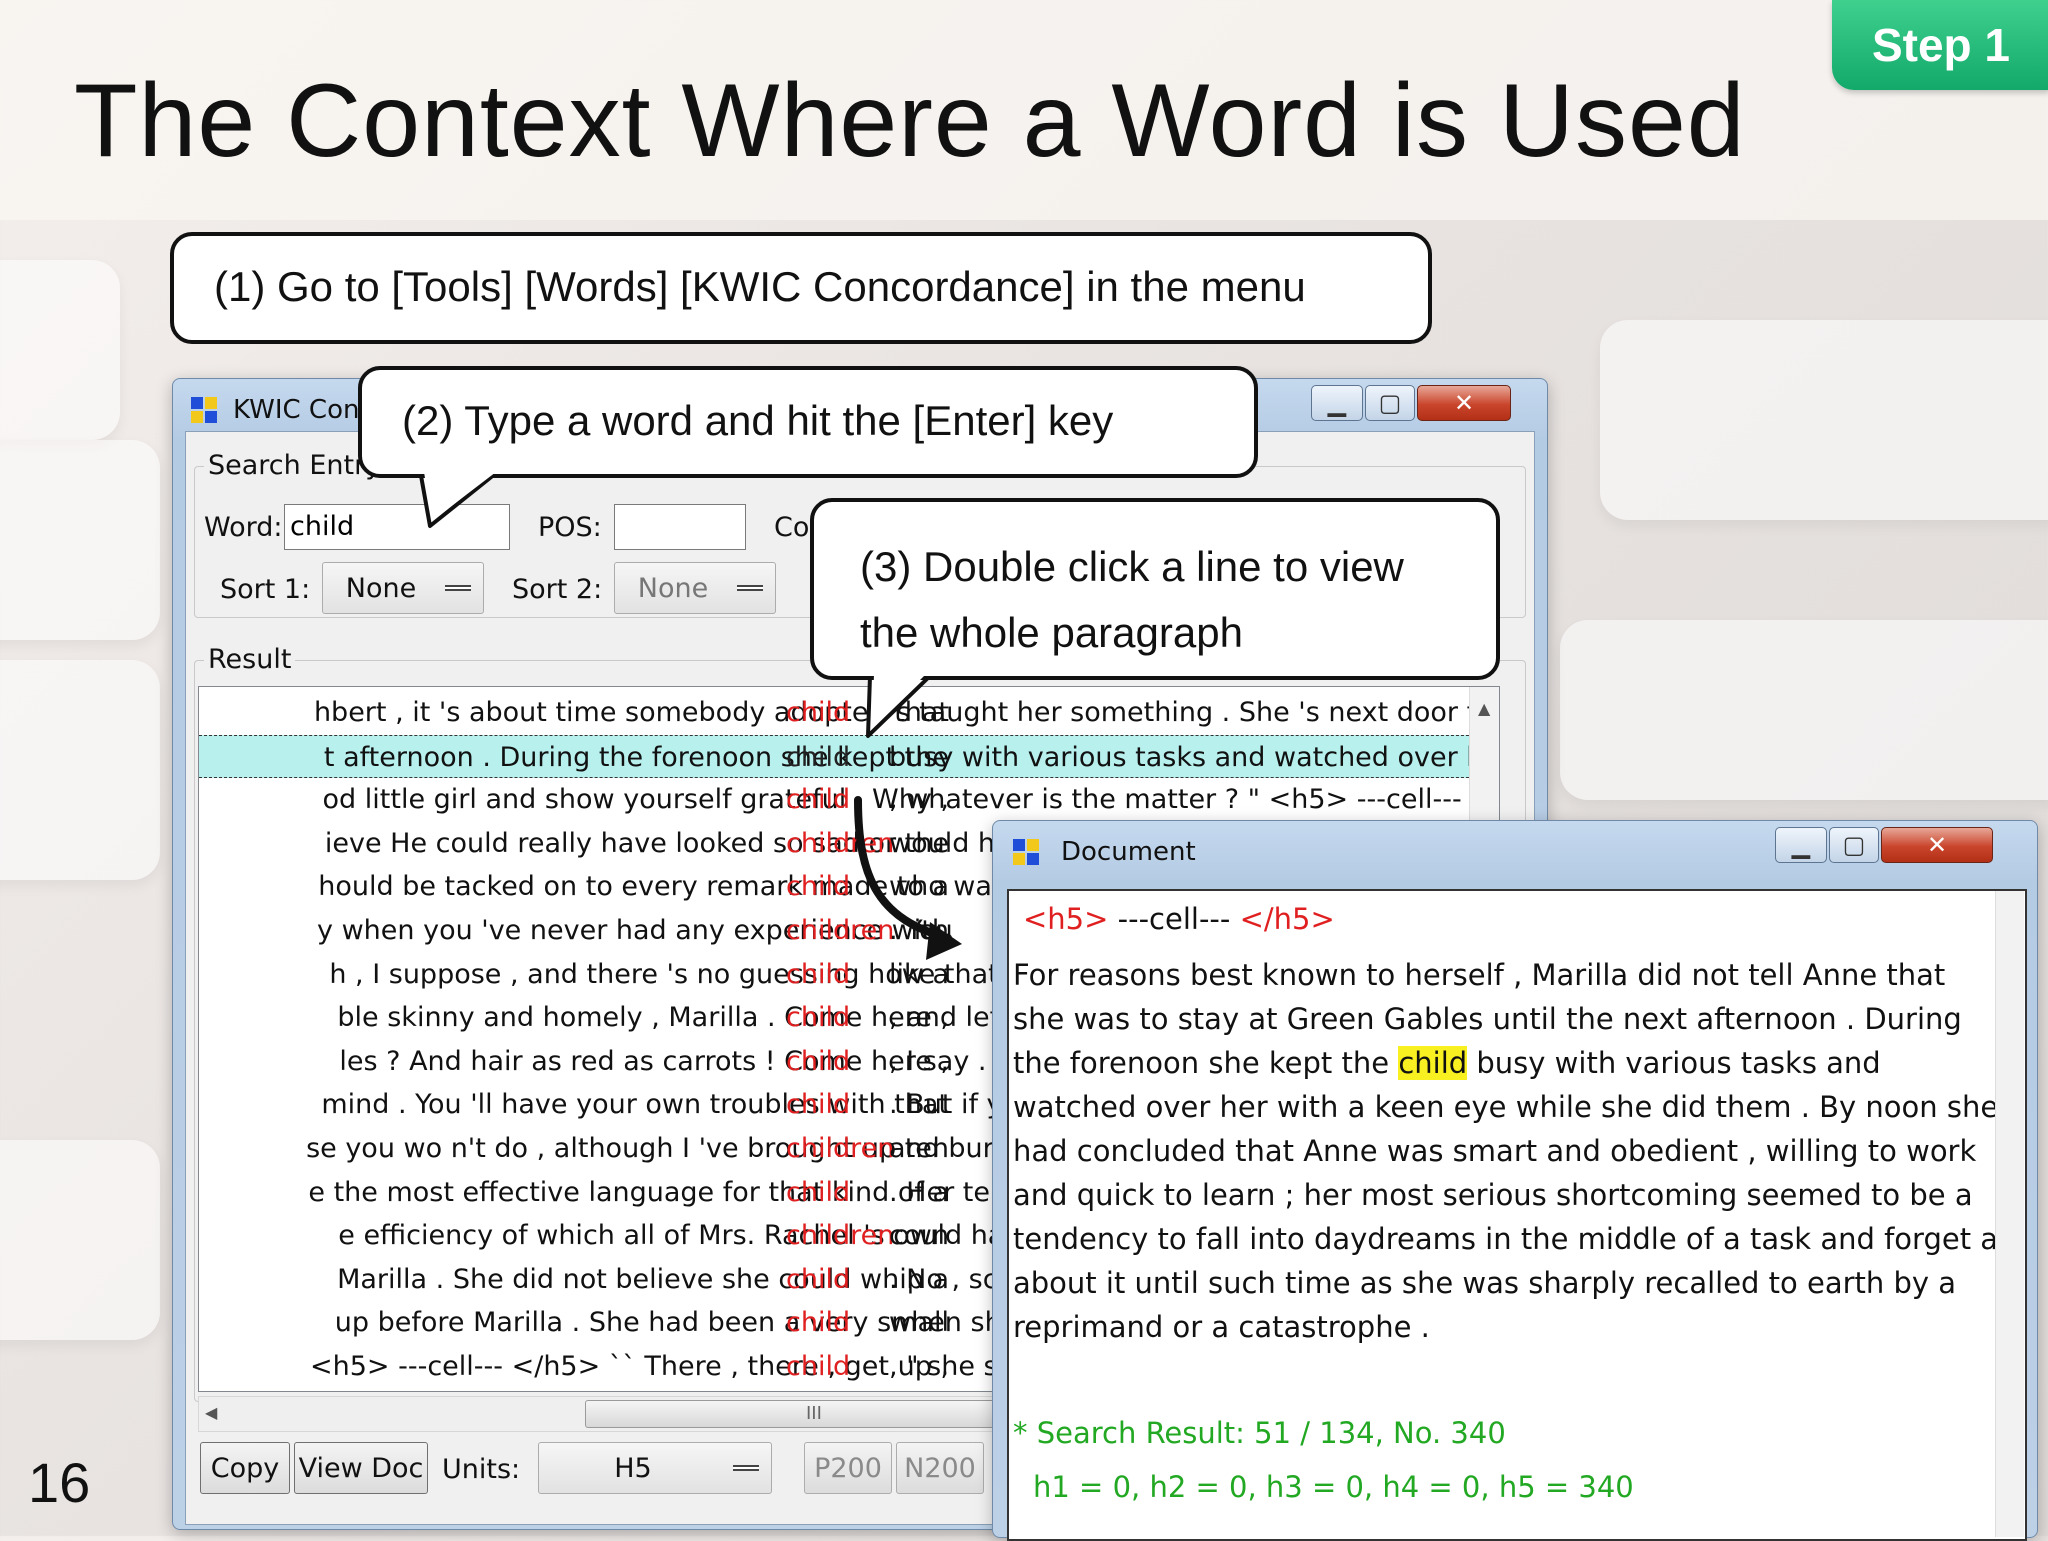 The width and height of the screenshot is (2048, 1541). What do you see at coordinates (1128, 852) in the screenshot?
I see `document-window-title: Document` at bounding box center [1128, 852].